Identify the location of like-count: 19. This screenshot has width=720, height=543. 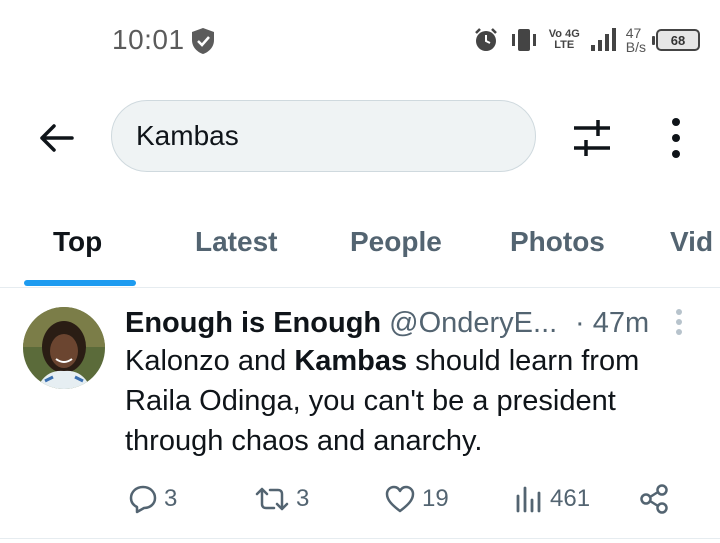
(435, 498).